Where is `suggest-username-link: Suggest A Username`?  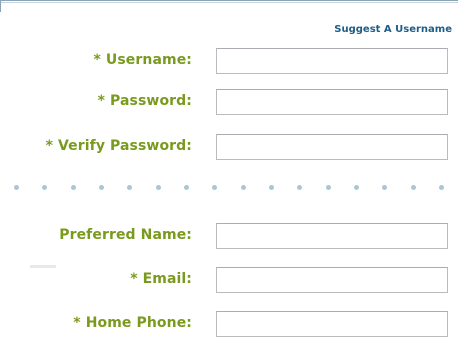
suggest-username-link: Suggest A Username is located at coordinates (393, 29).